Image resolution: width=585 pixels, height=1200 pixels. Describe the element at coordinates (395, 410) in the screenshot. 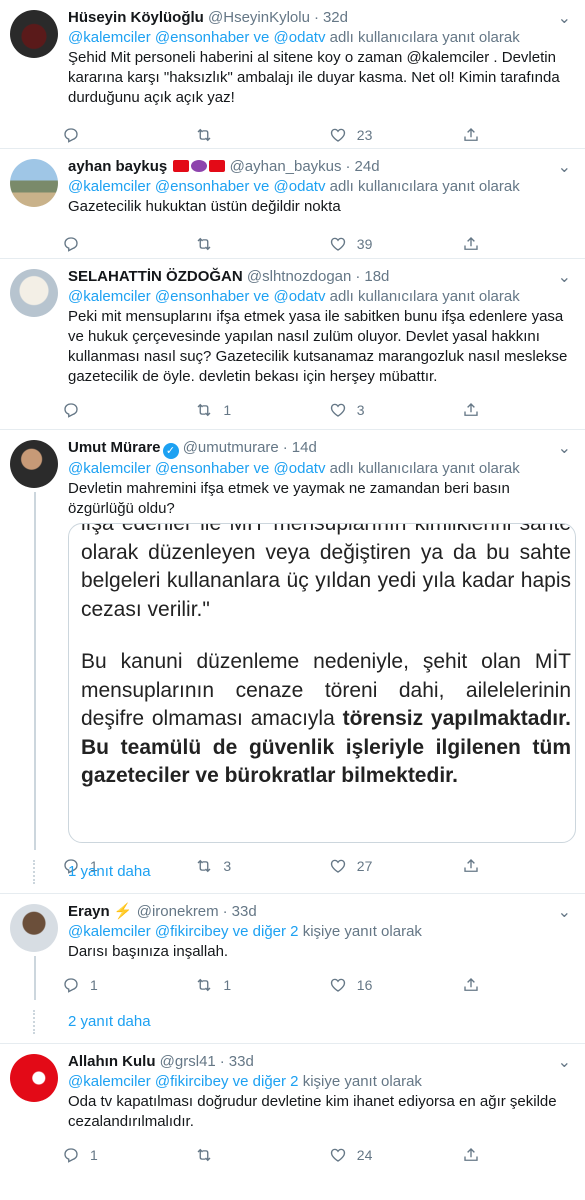

I see `like-button: 3` at that location.